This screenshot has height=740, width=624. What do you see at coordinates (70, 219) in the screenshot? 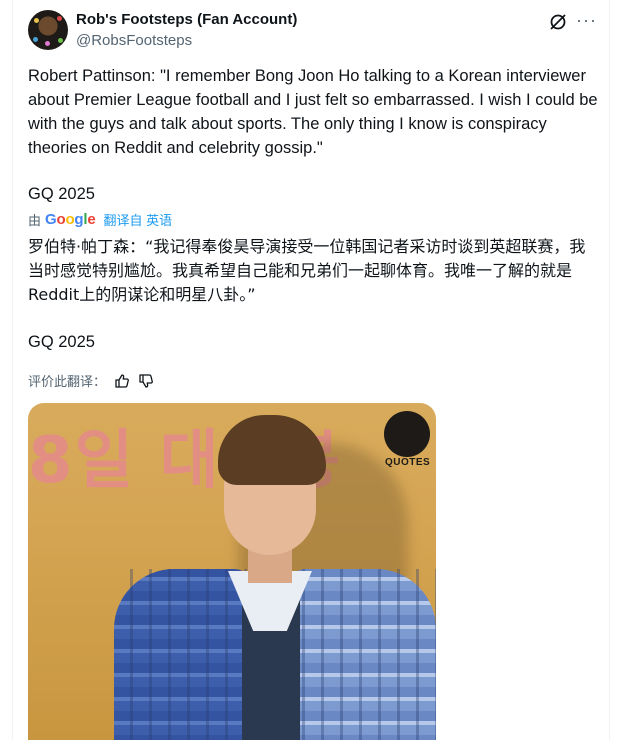
I see `google-logo: Google` at bounding box center [70, 219].